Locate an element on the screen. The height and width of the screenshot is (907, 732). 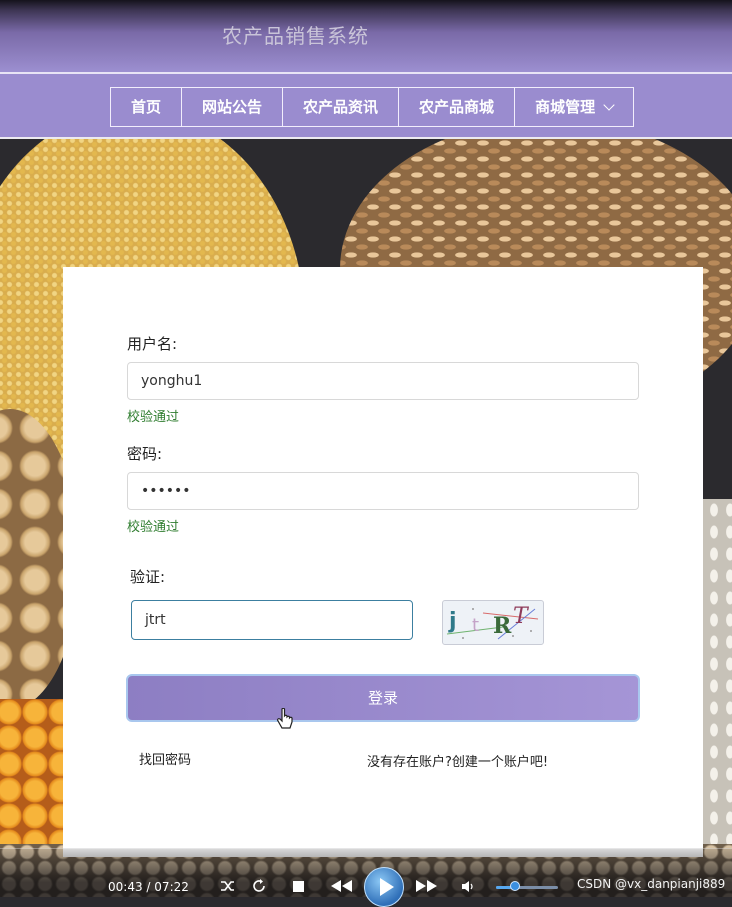
play-button is located at coordinates (384, 887).